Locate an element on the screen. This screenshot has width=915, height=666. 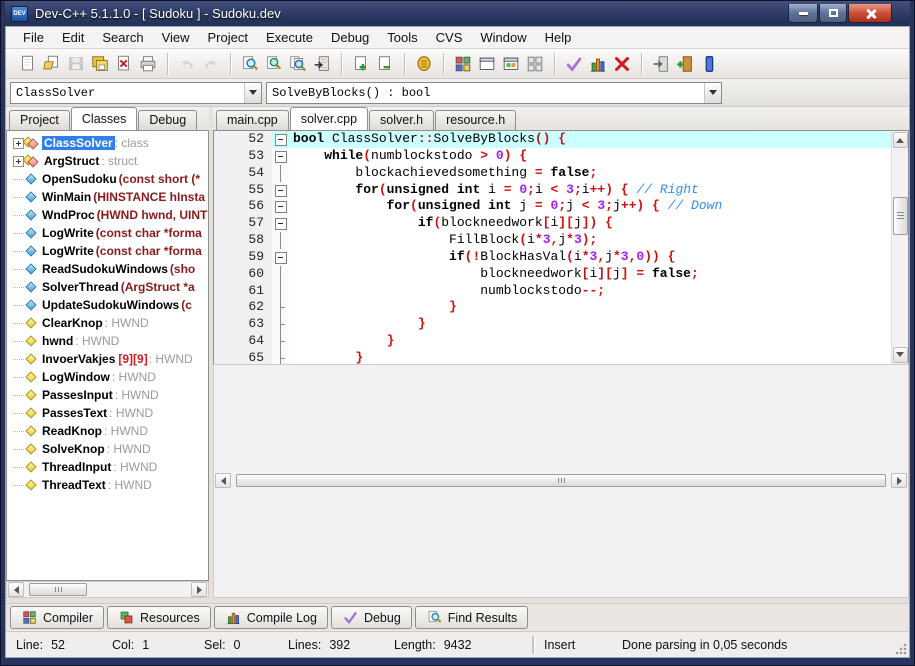
tree-item-solverthread: SolverThread (ArgStruct *a is located at coordinates (110, 287).